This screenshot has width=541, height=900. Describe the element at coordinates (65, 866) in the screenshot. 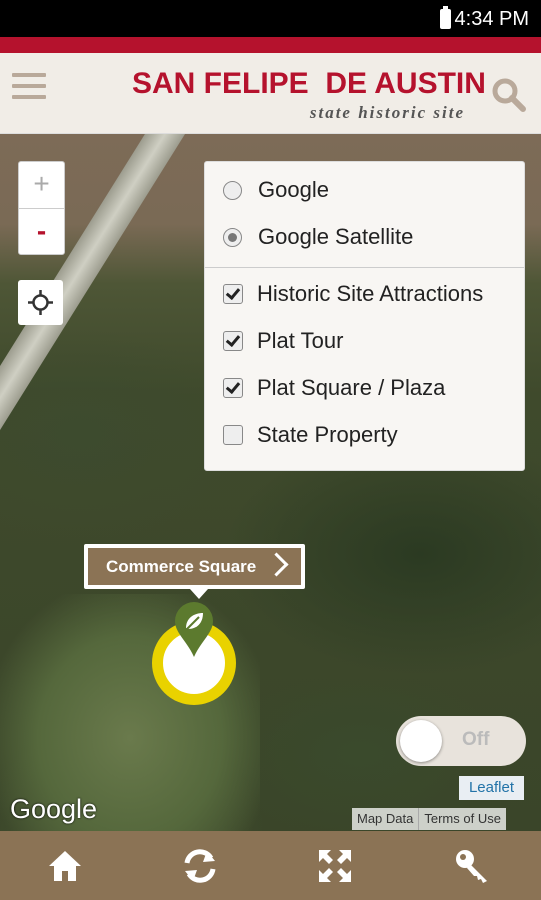

I see `home-icon` at that location.